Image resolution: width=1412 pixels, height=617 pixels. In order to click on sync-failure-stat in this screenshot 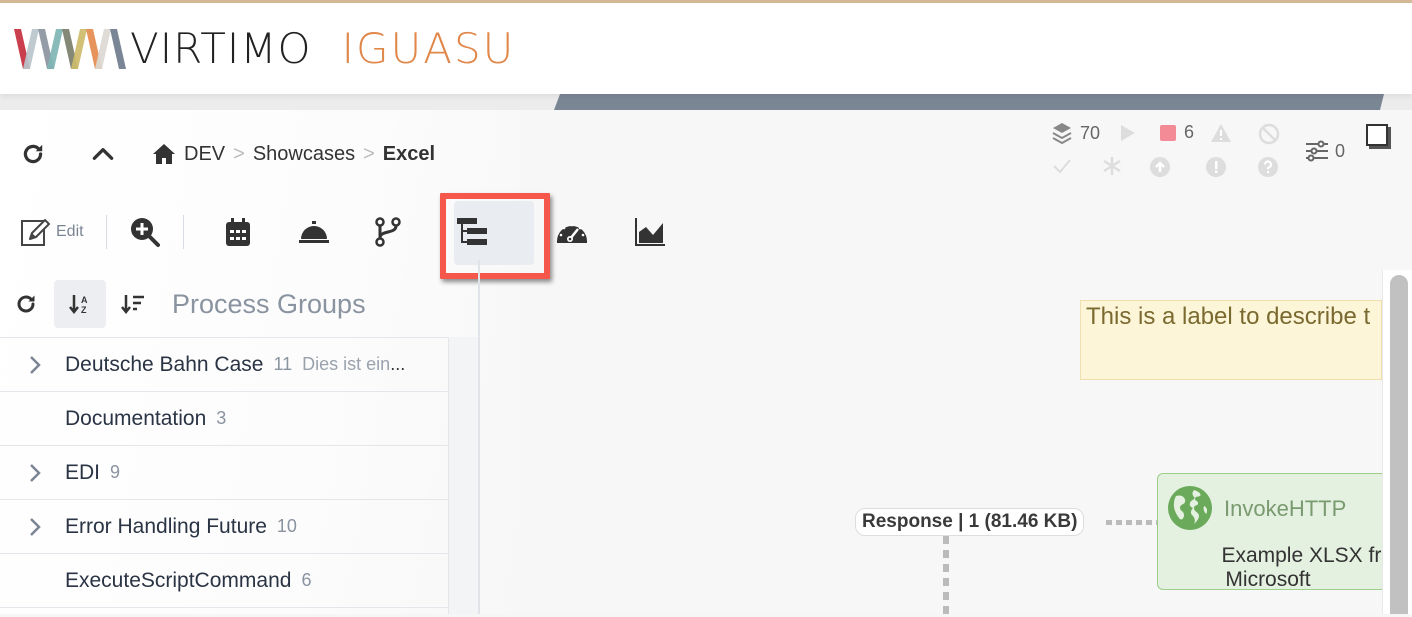, I will do `click(1268, 167)`.